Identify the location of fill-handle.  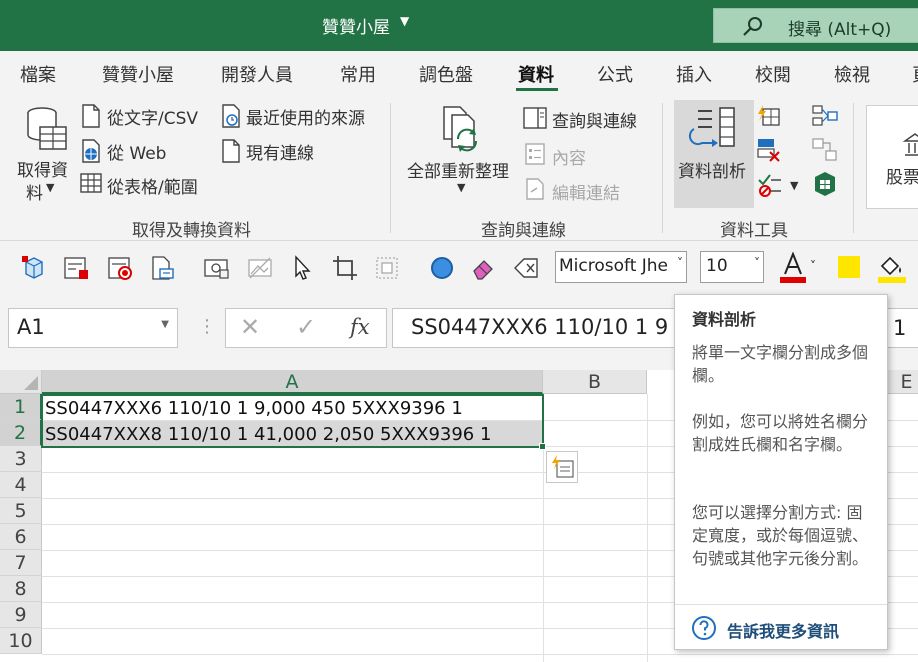
(542, 446).